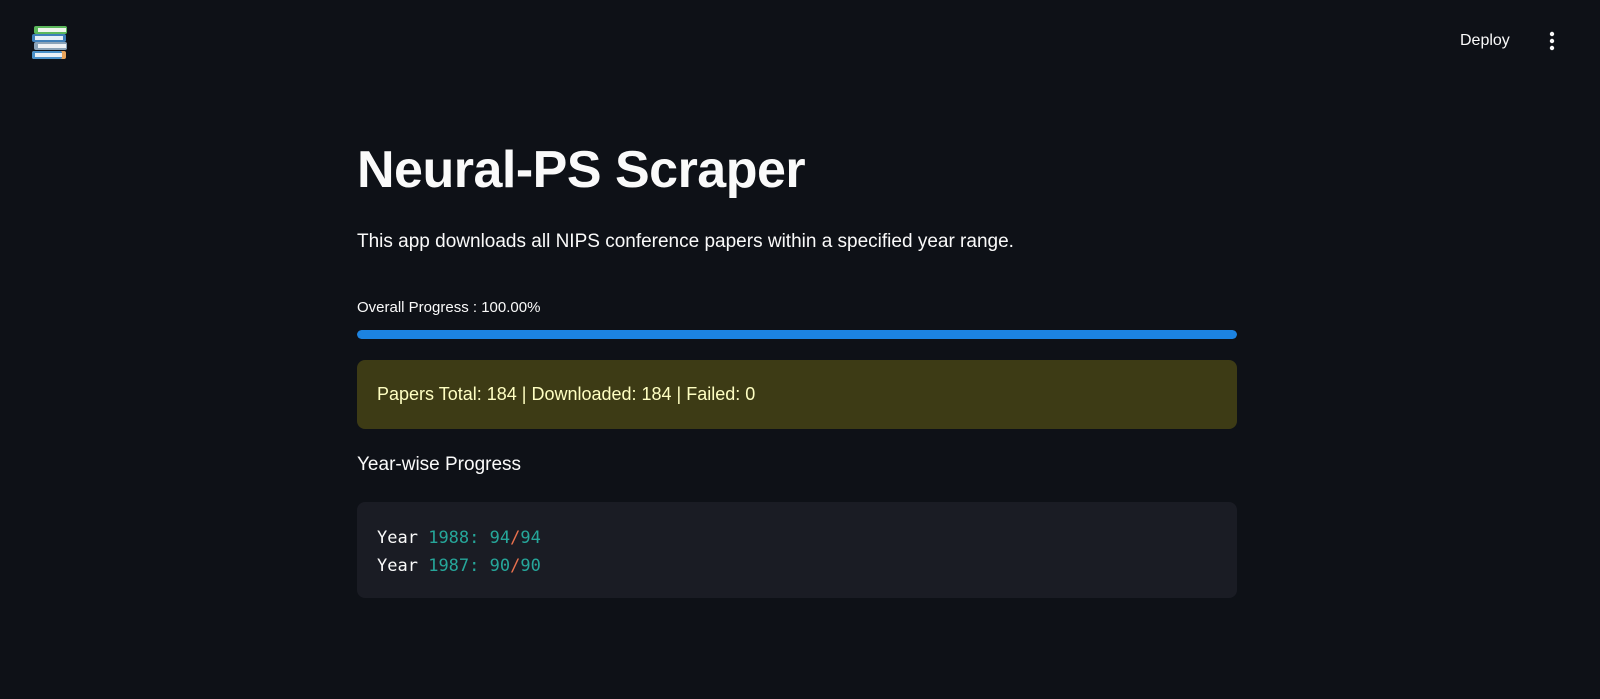  I want to click on year-wise-progress-heading: Year-wise Progress, so click(439, 464).